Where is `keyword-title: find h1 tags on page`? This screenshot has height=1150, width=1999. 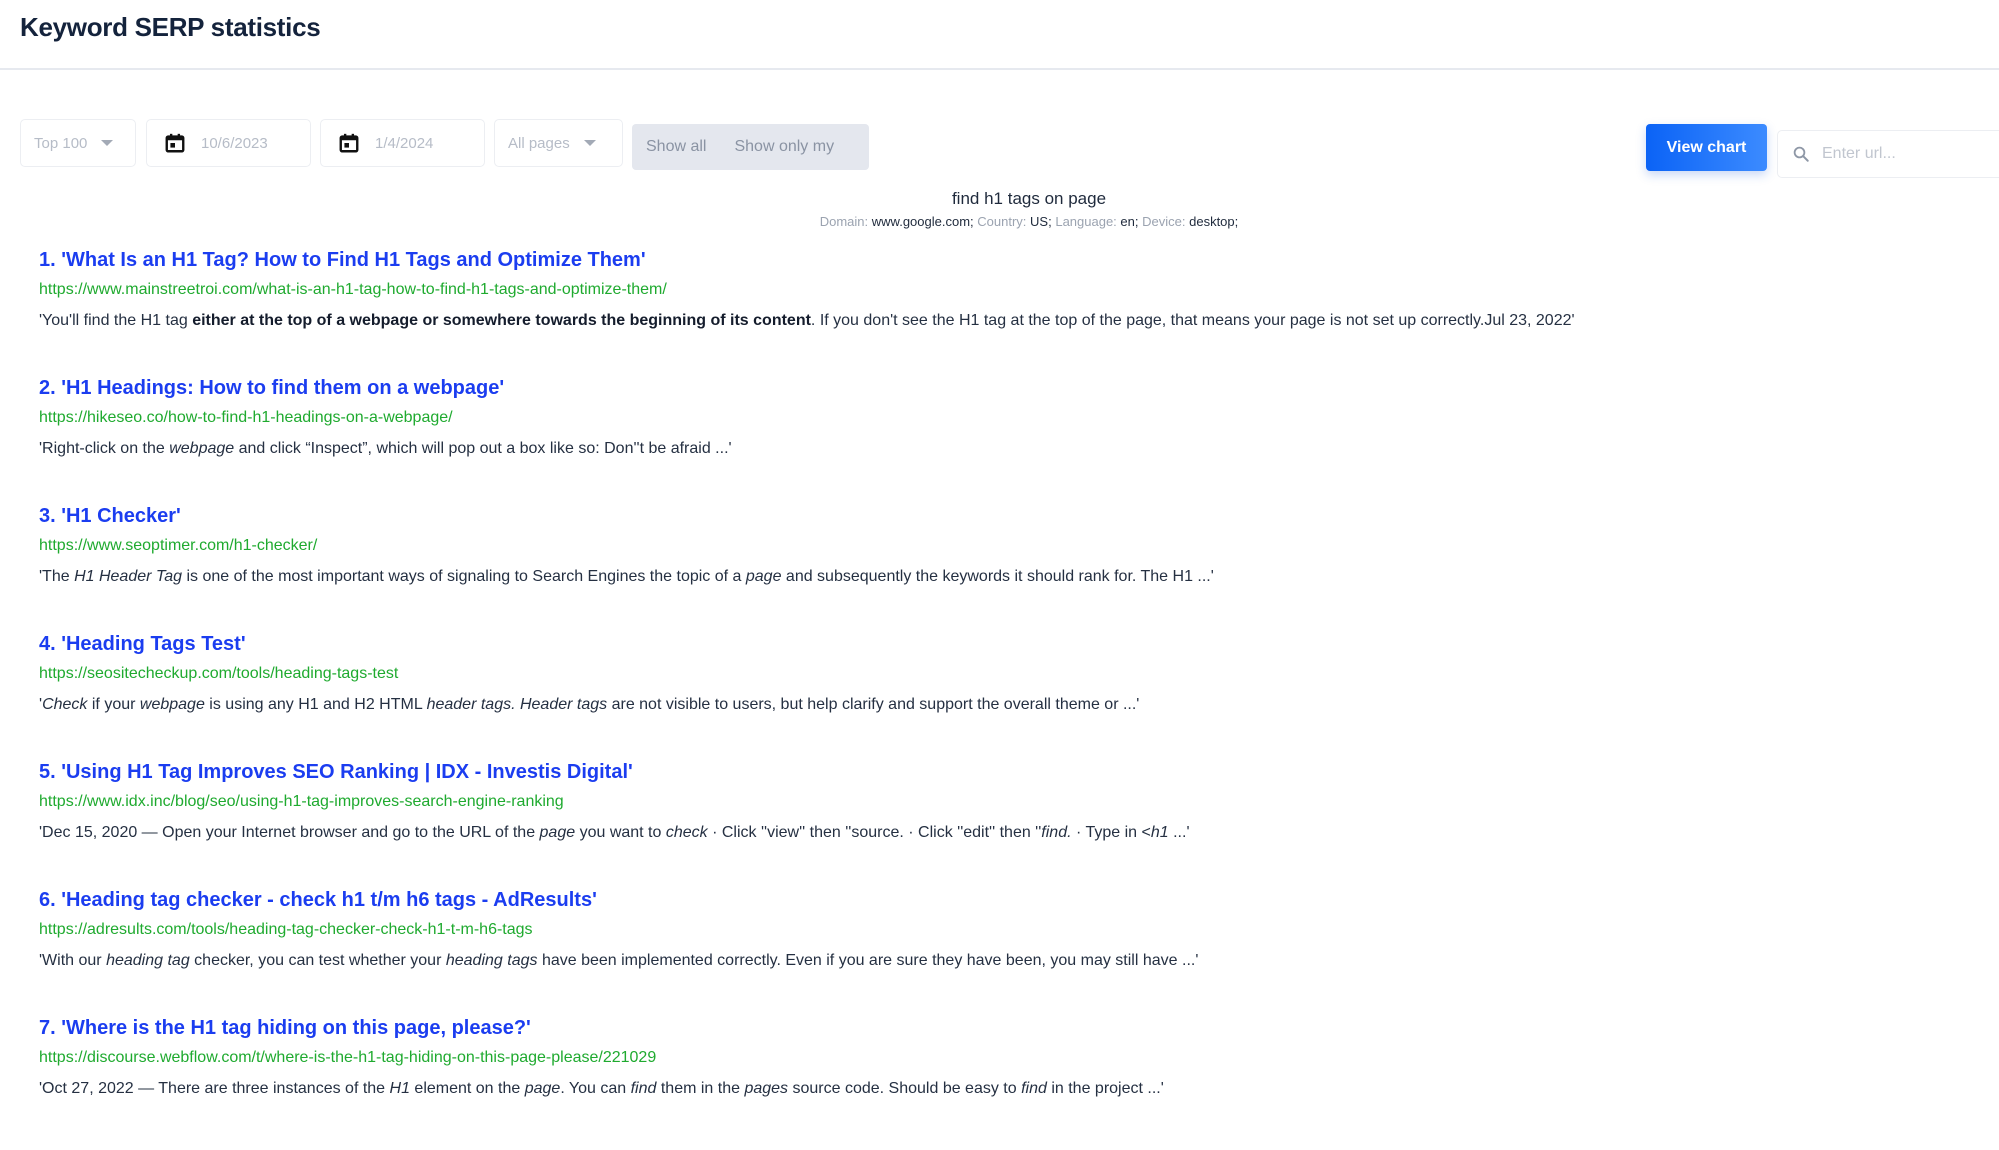
keyword-title: find h1 tags on page is located at coordinates (1029, 198).